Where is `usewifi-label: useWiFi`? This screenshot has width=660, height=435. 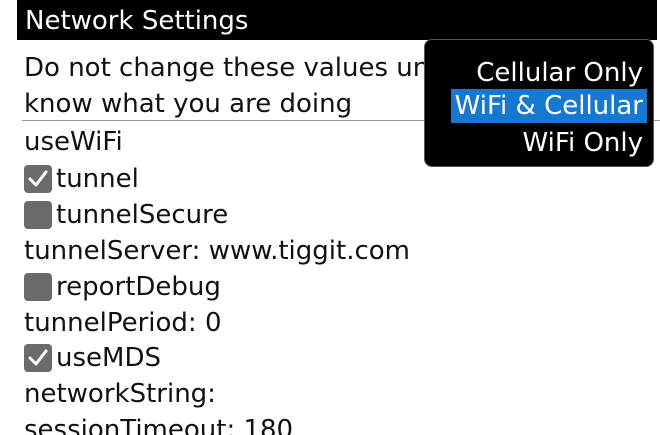
usewifi-label: useWiFi is located at coordinates (73, 142).